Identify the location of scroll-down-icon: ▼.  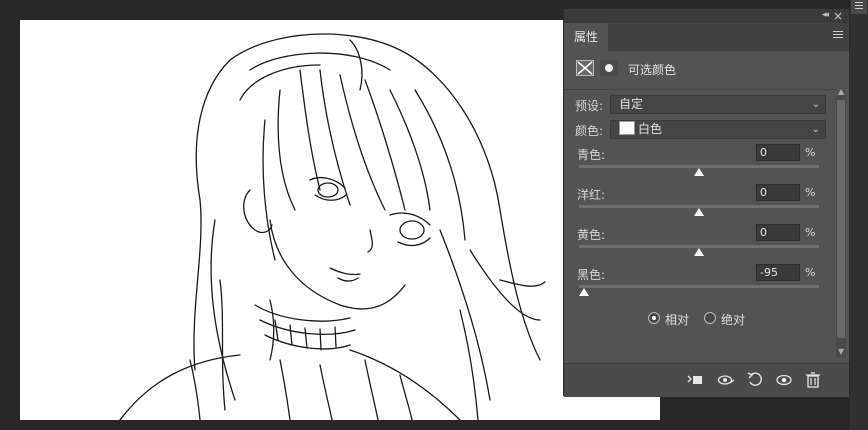
(841, 351).